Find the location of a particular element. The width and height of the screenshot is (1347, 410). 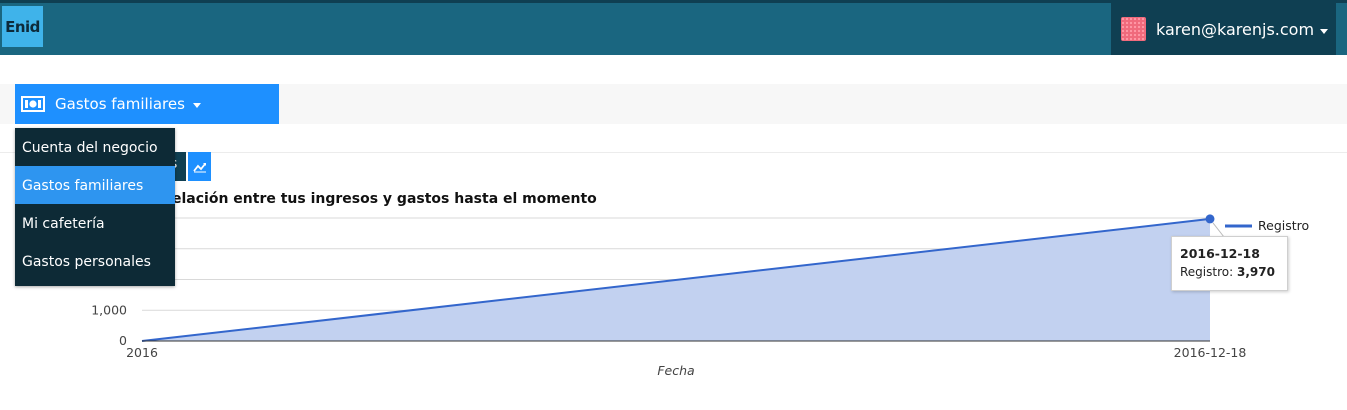

x-axis-title: Fecha is located at coordinates (675, 370).